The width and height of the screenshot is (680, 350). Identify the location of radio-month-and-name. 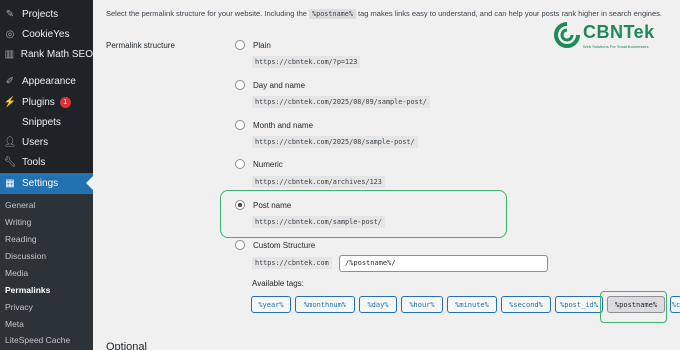
(240, 125).